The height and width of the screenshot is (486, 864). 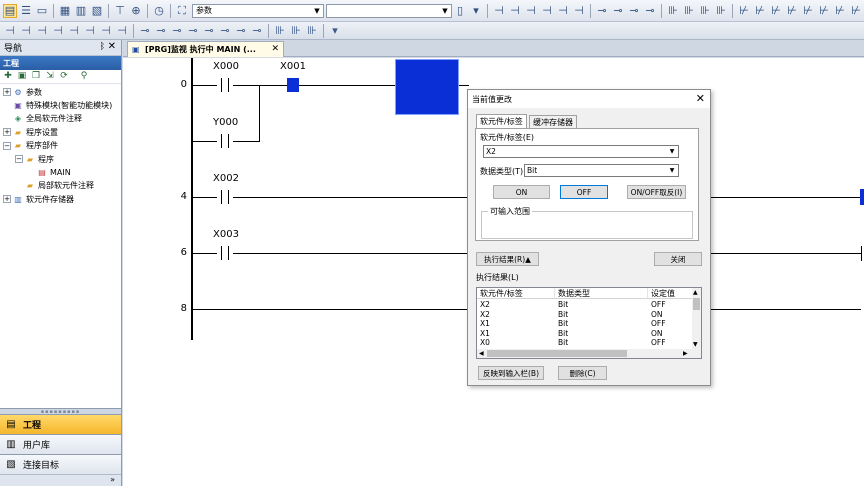 What do you see at coordinates (57, 105) in the screenshot?
I see `tree-item: ▣ 特殊模块(智能功能模块)` at bounding box center [57, 105].